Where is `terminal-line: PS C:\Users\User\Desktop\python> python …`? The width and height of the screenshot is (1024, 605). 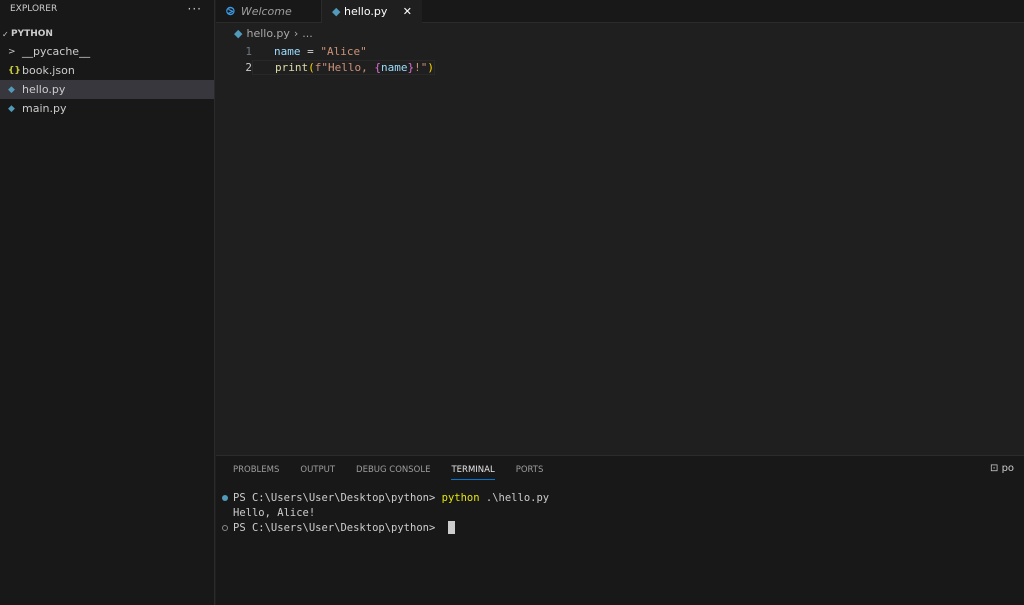 terminal-line: PS C:\Users\User\Desktop\python> python … is located at coordinates (620, 497).